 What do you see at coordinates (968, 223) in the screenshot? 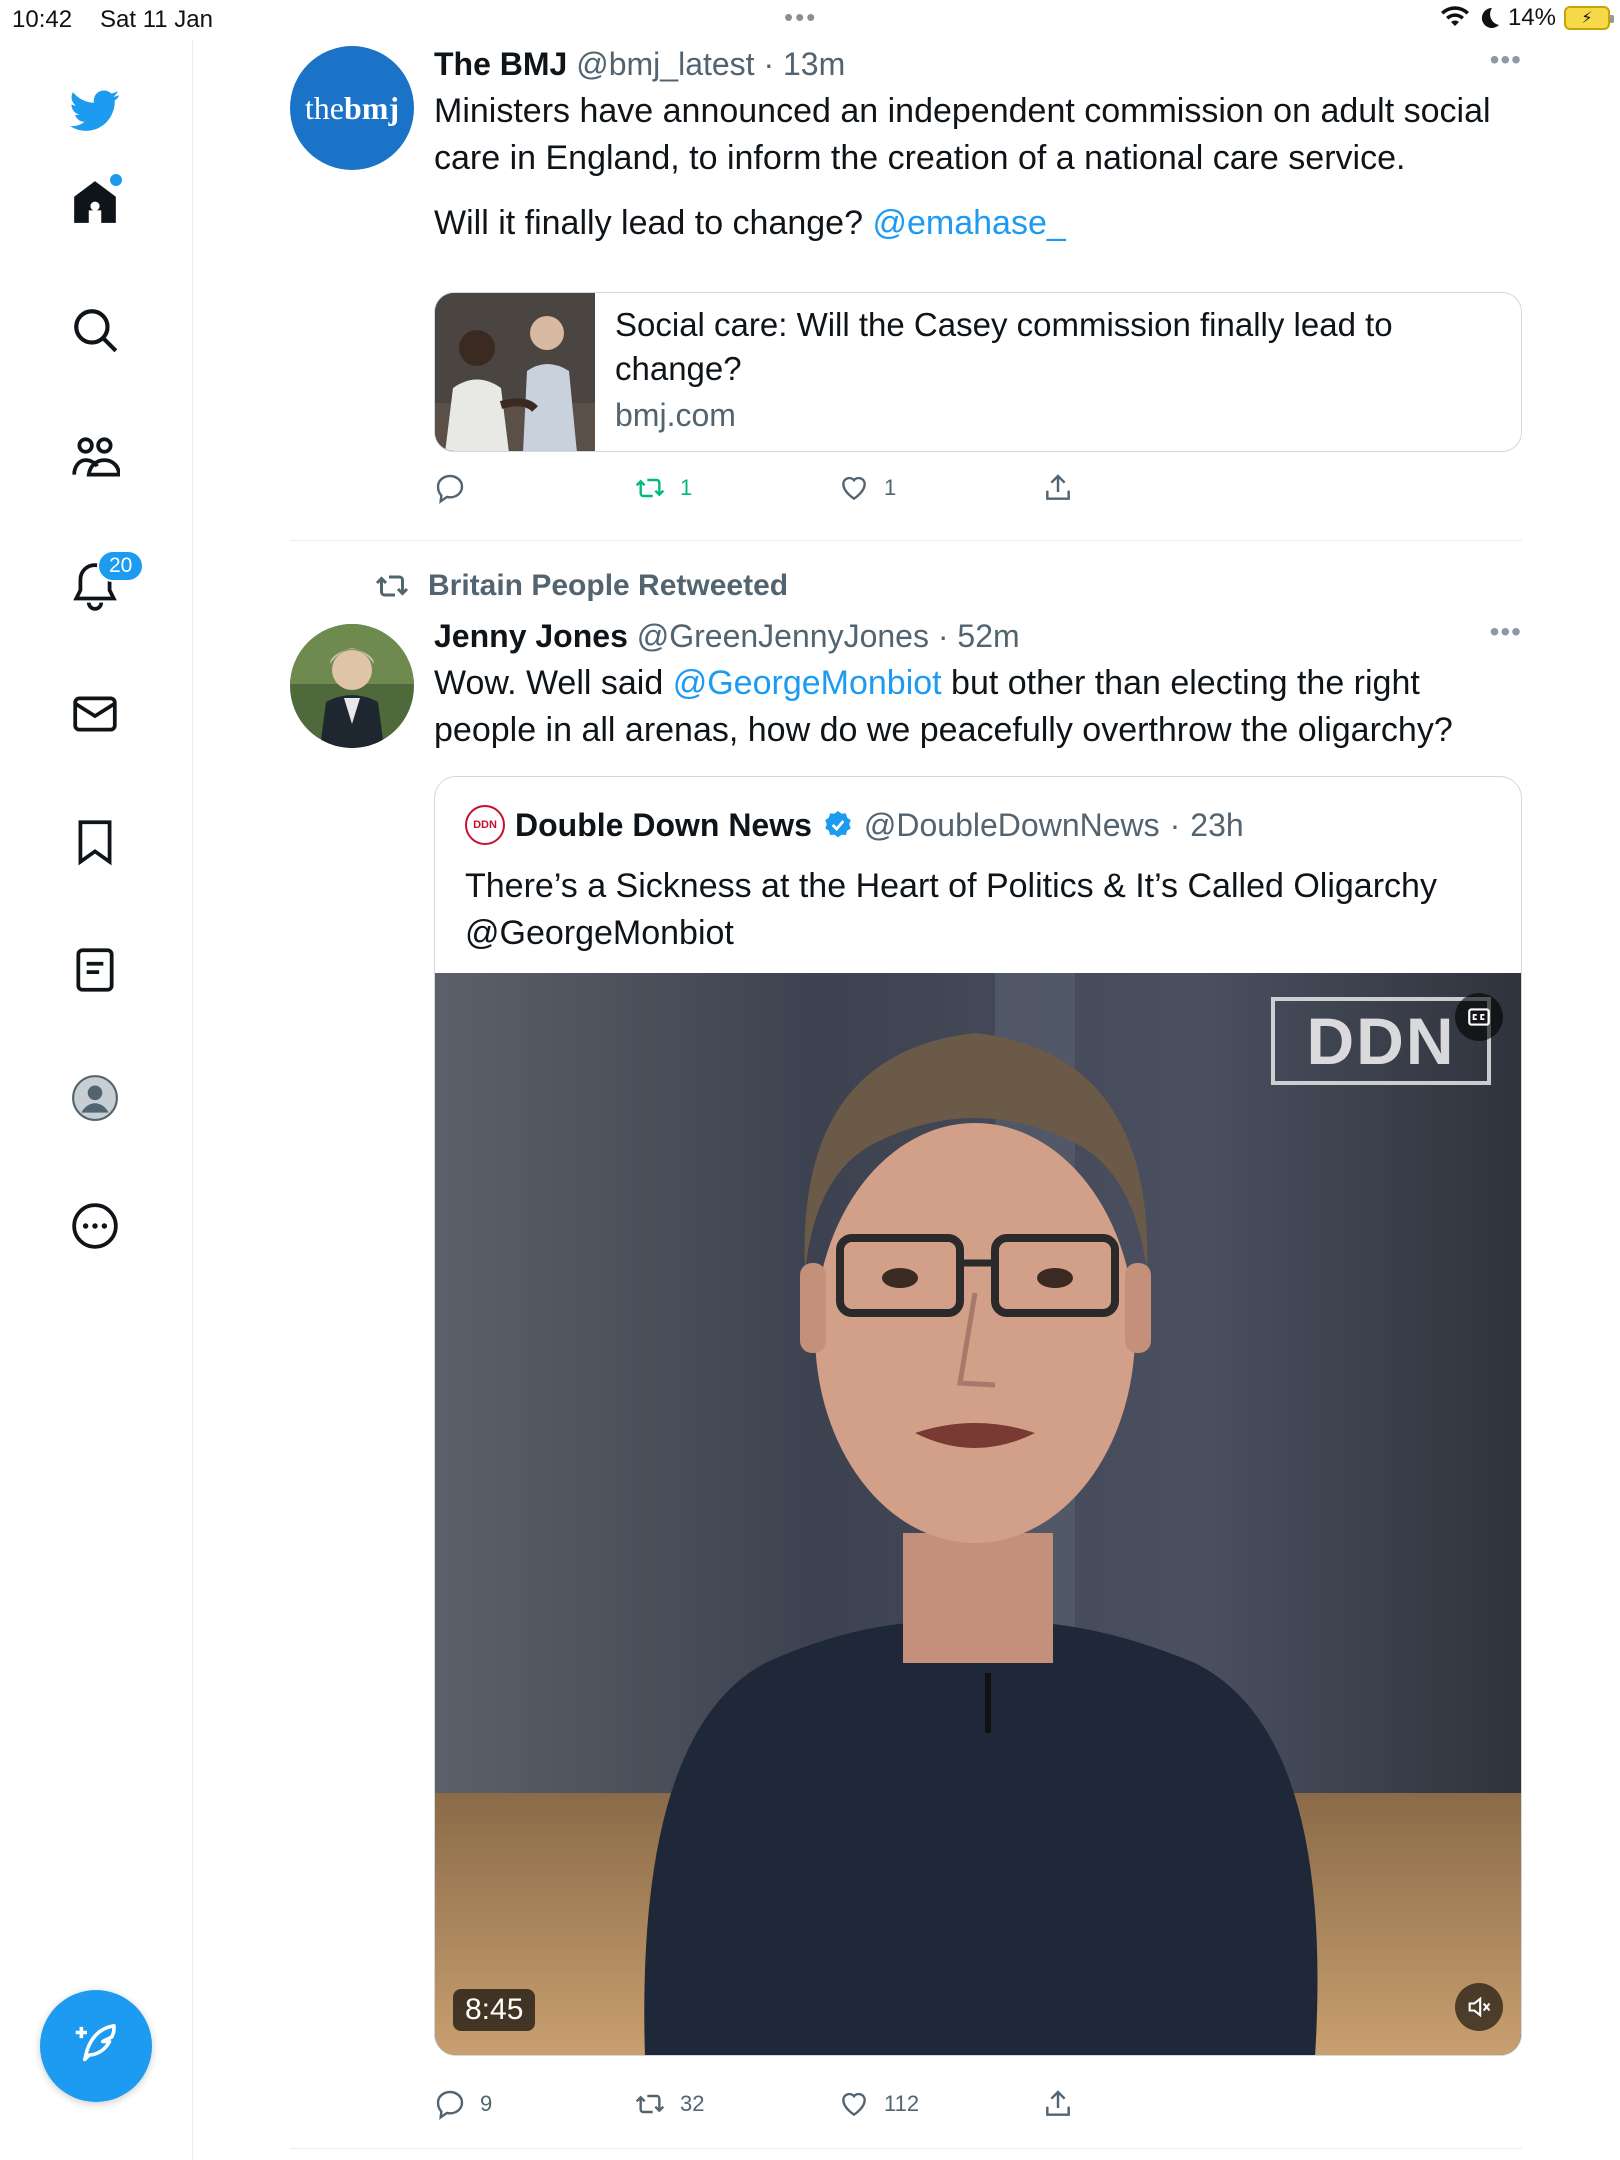
I see `mention-link: @emahase_` at bounding box center [968, 223].